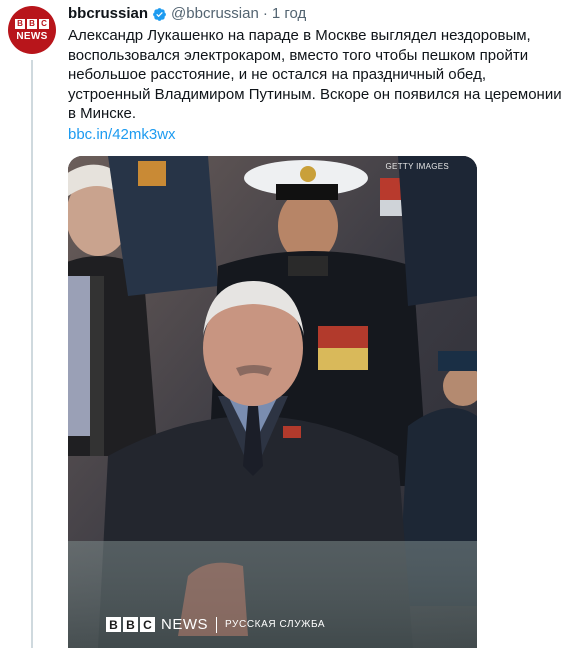 This screenshot has height=648, width=582. Describe the element at coordinates (108, 14) in the screenshot. I see `display-name: bbcrussian` at that location.